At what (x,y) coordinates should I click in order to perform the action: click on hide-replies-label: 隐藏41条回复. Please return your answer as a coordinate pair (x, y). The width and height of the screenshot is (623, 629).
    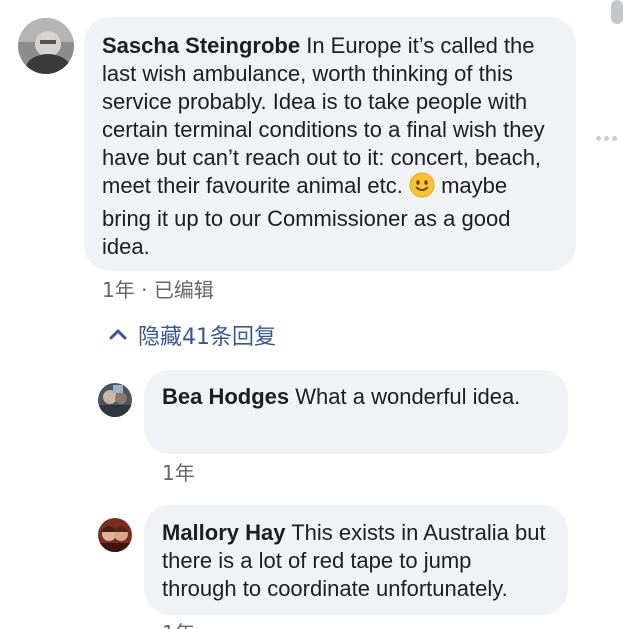
    Looking at the image, I should click on (207, 337).